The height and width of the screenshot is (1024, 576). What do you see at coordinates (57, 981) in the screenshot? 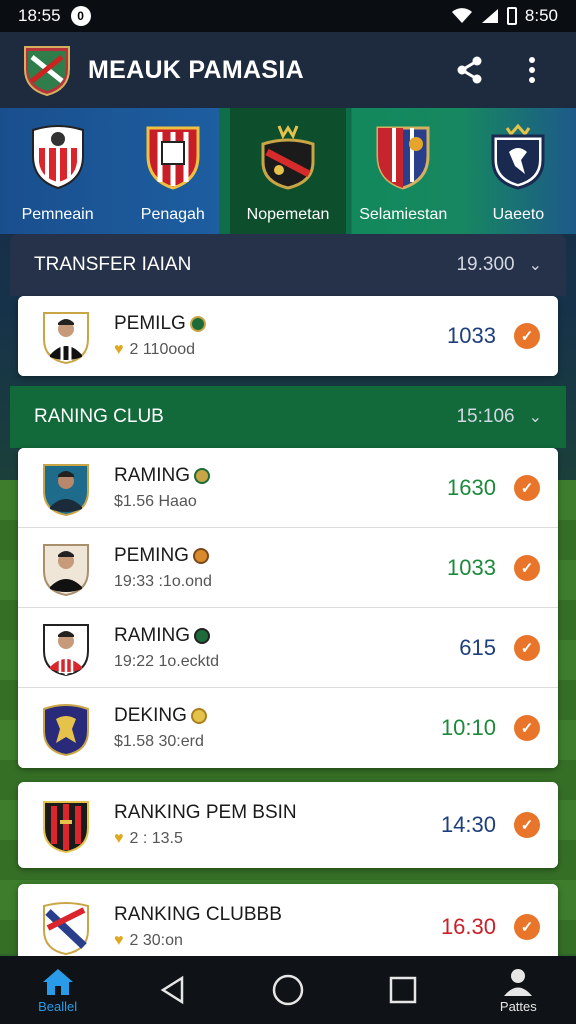
I see `home-icon` at bounding box center [57, 981].